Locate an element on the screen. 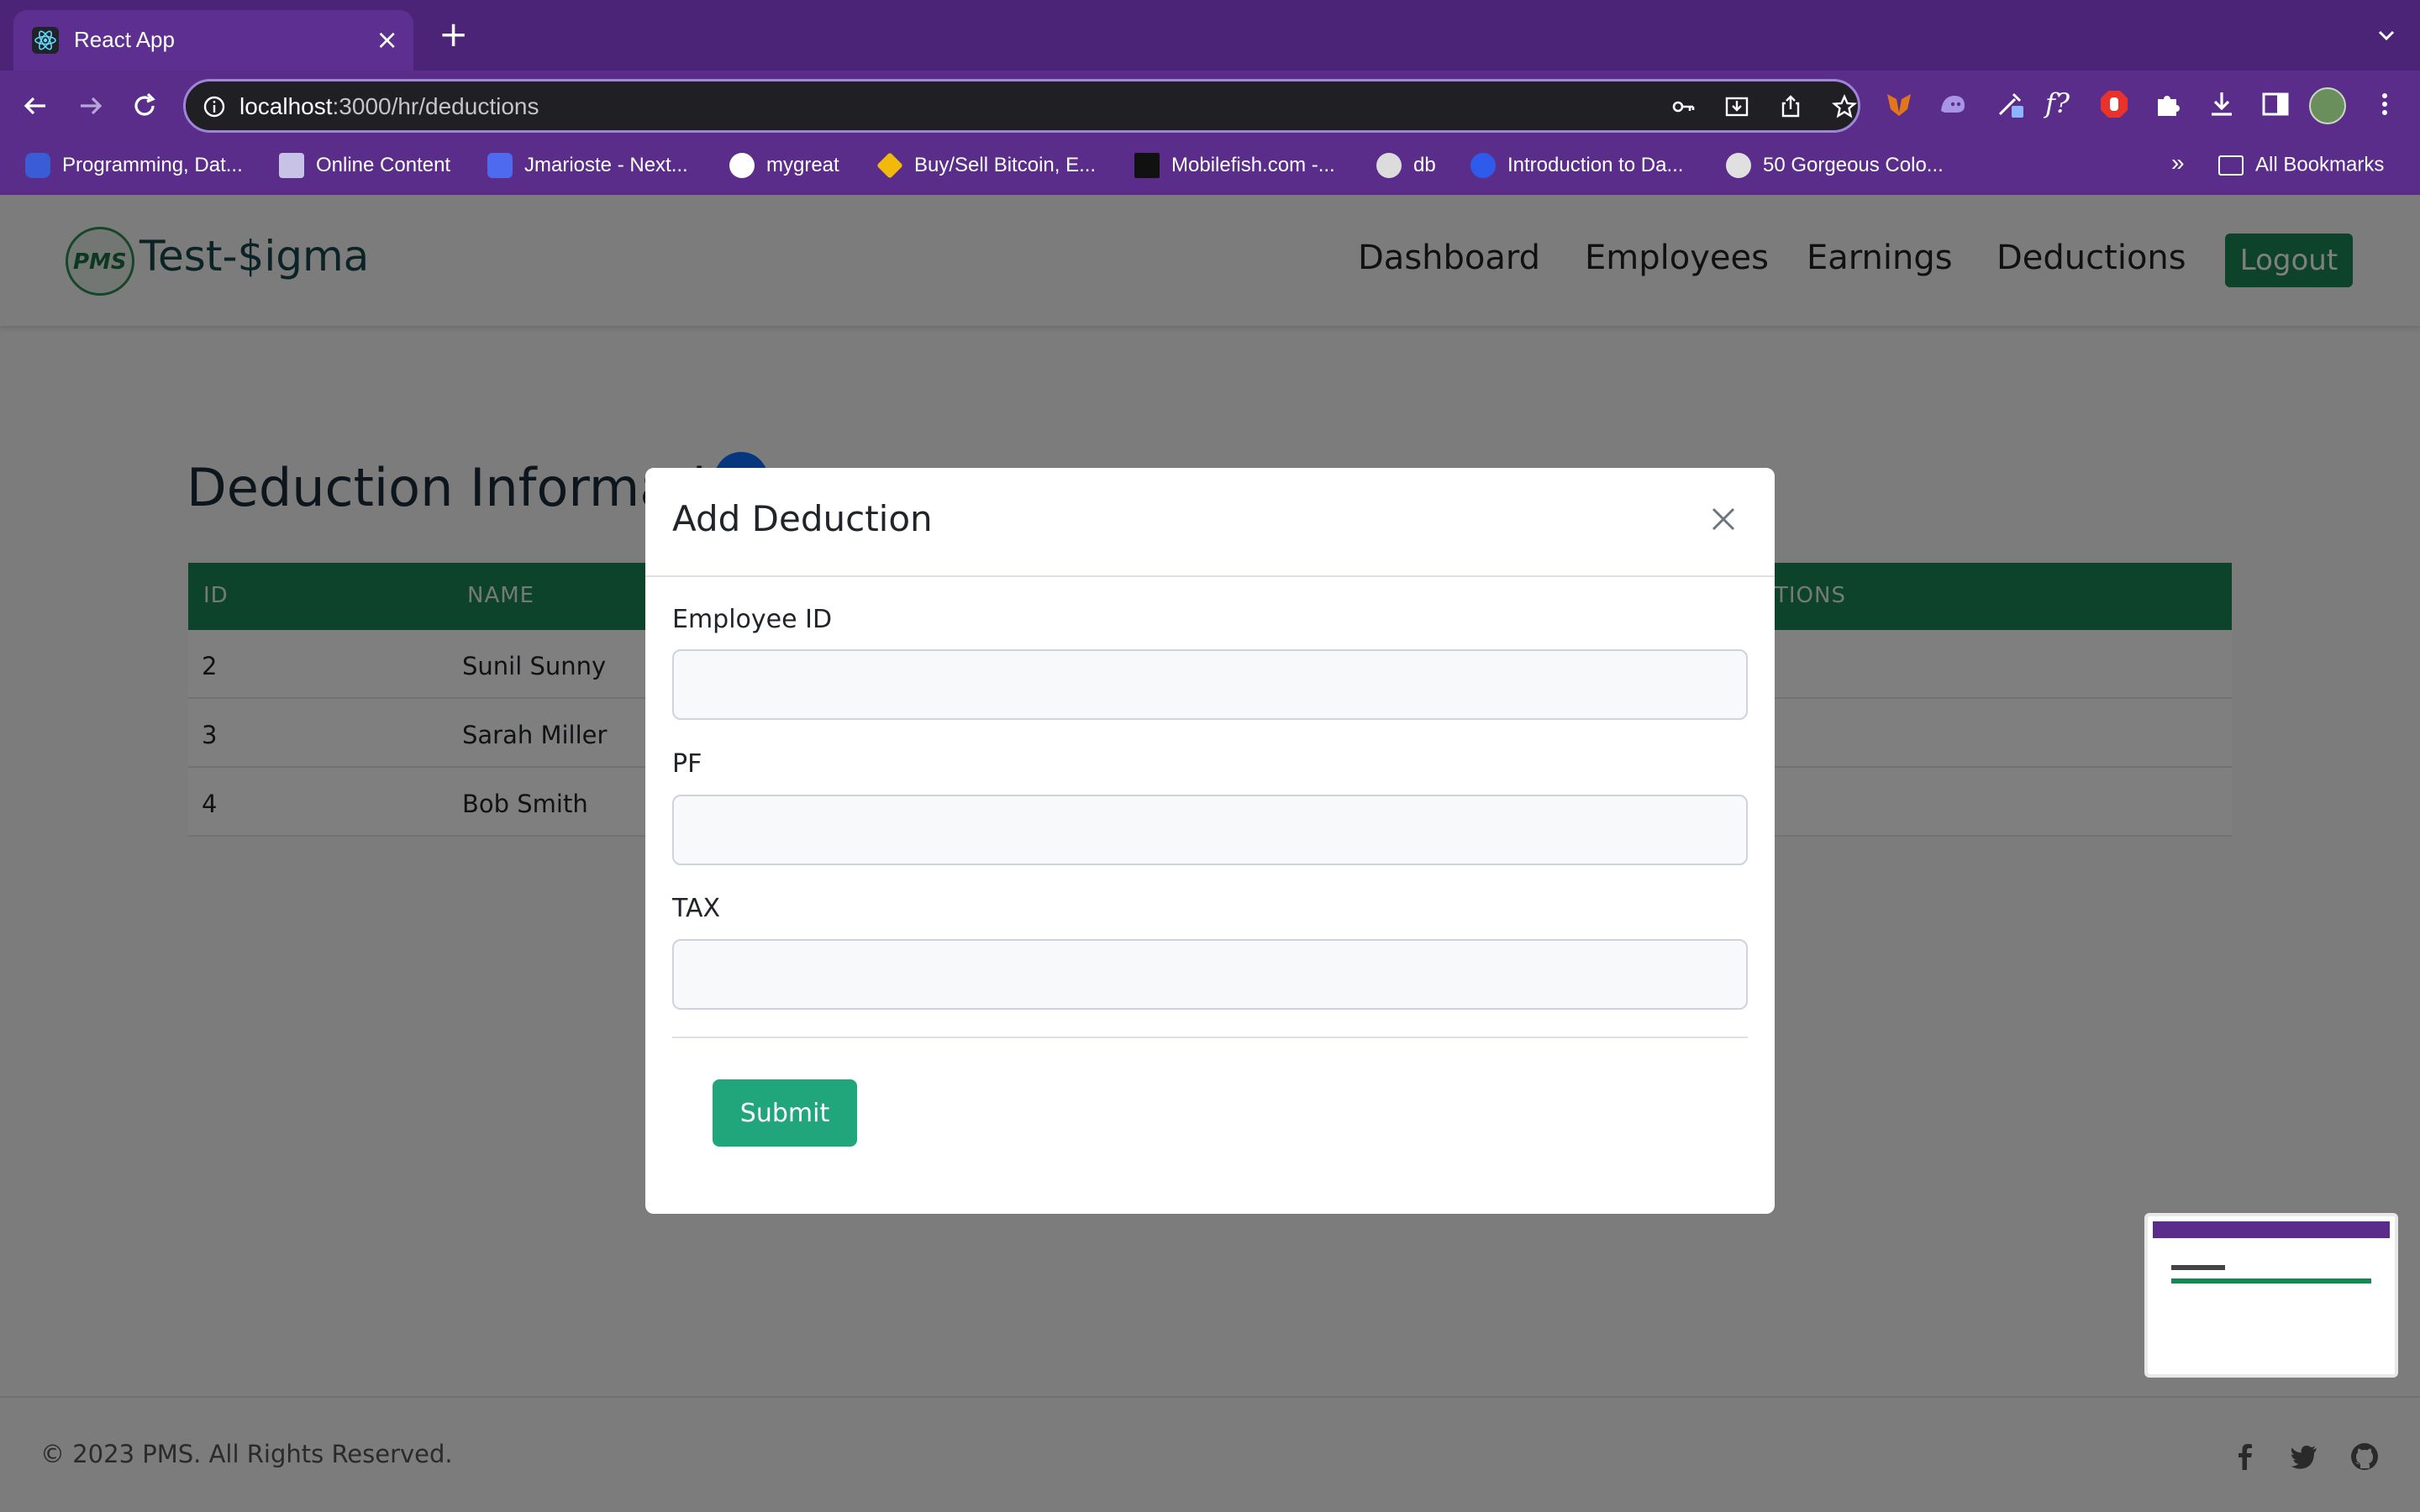  bookmark-item: mygreat is located at coordinates (784, 168).